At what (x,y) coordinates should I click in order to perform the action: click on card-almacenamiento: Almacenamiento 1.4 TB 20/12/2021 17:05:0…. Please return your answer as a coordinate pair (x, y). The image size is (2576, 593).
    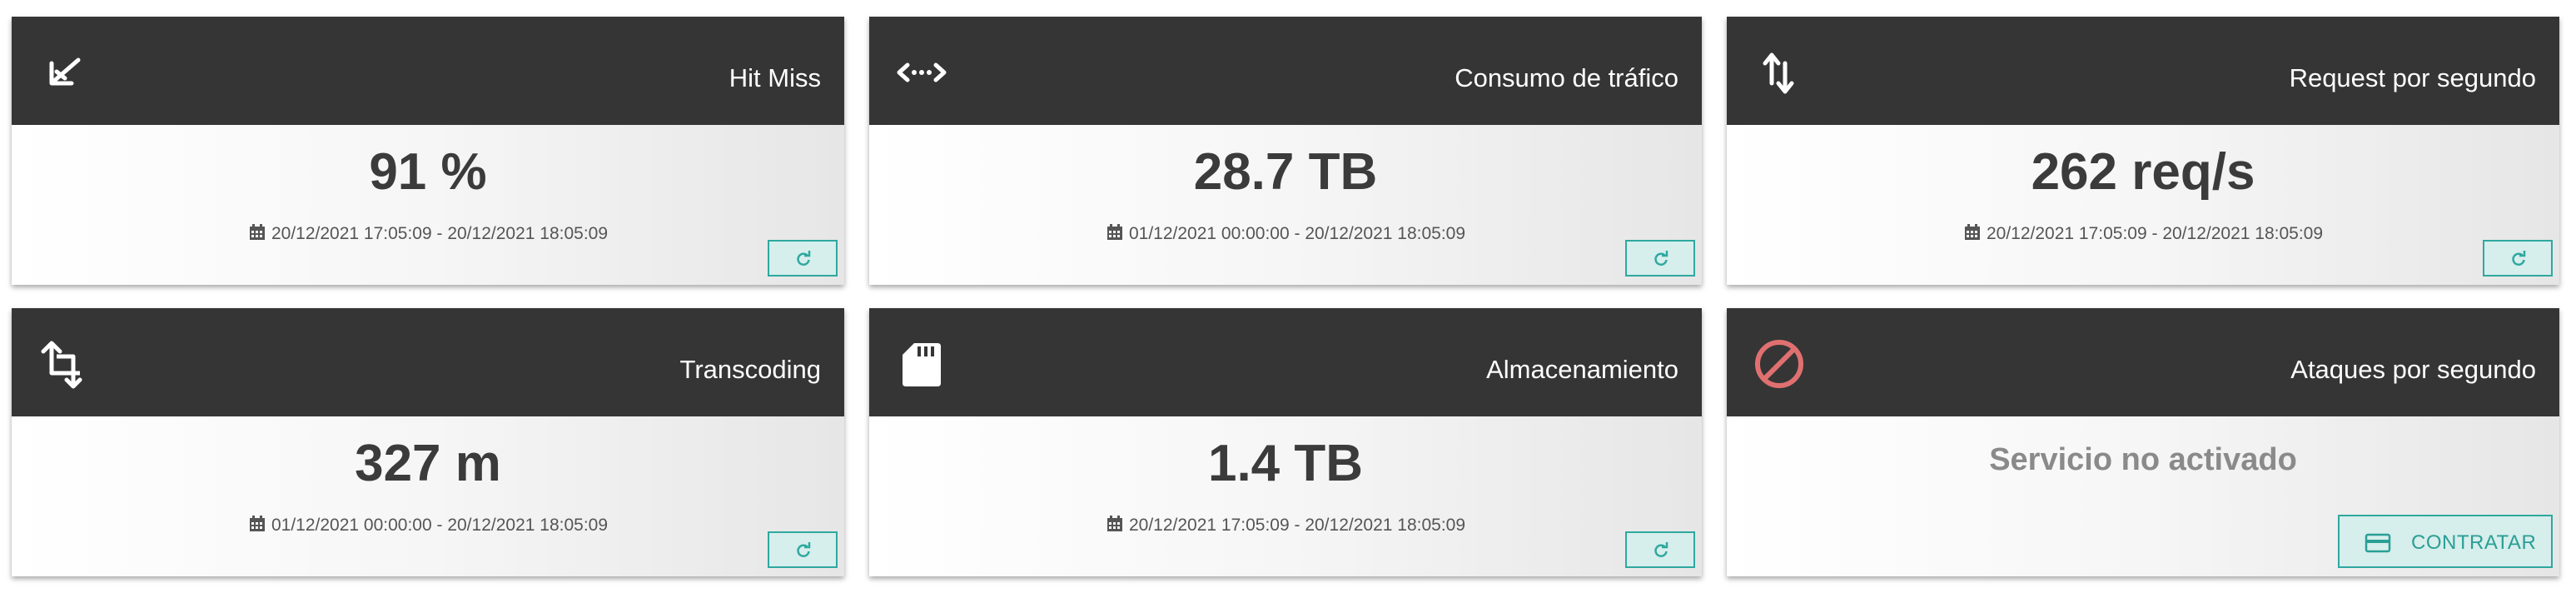
    Looking at the image, I should click on (1285, 442).